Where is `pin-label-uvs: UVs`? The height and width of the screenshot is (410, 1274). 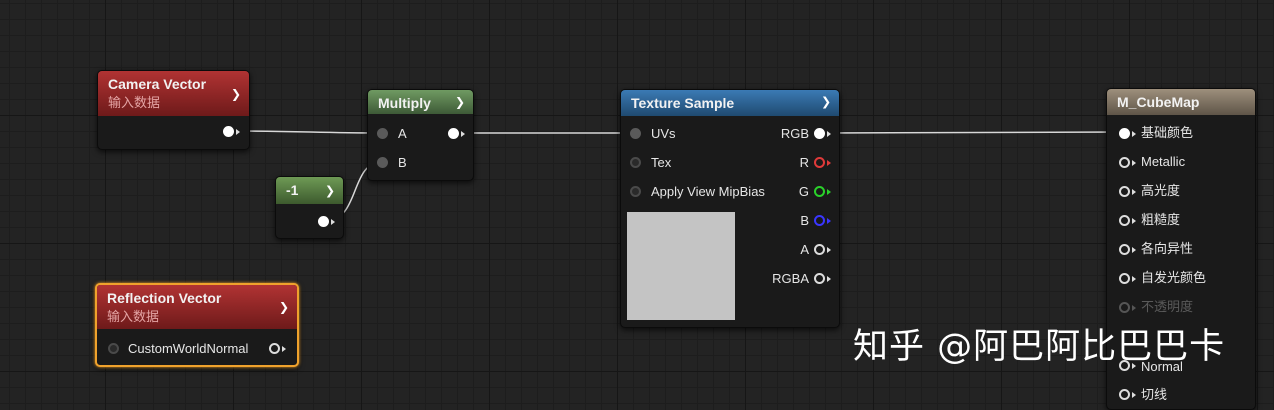
pin-label-uvs: UVs is located at coordinates (663, 133).